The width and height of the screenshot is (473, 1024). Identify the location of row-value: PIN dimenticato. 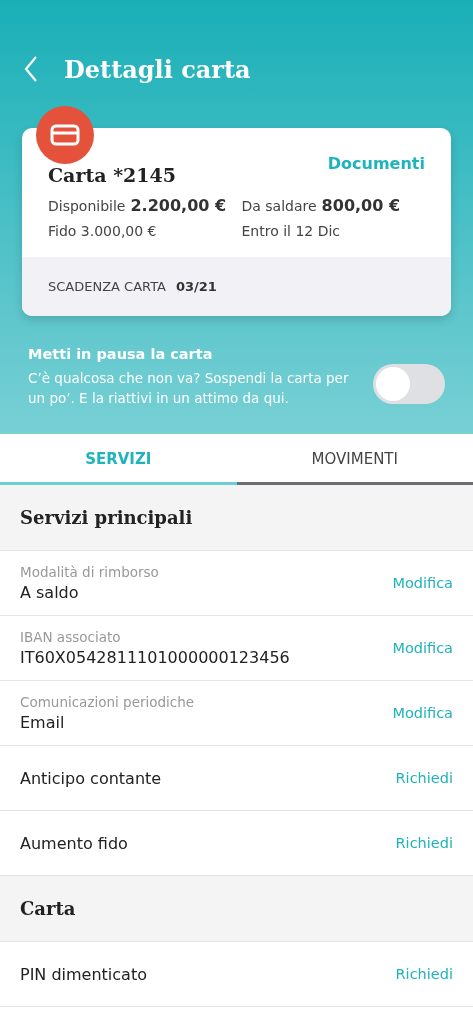
(83, 974).